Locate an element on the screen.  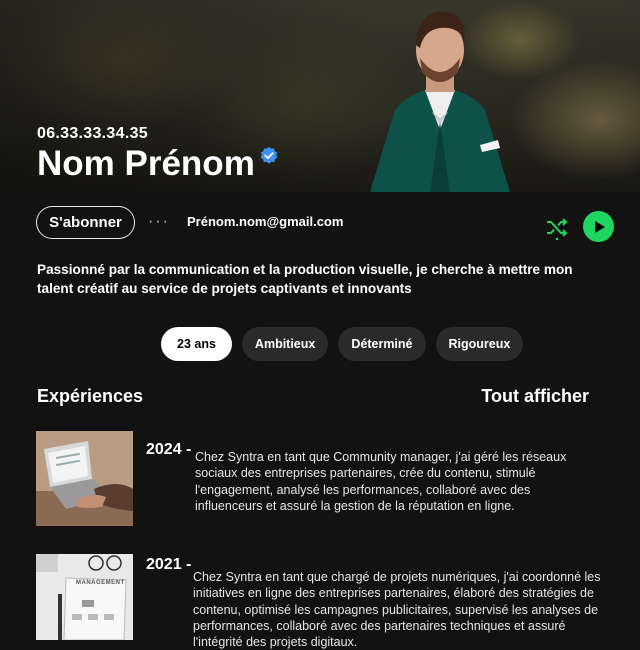
play-icon is located at coordinates (599, 226).